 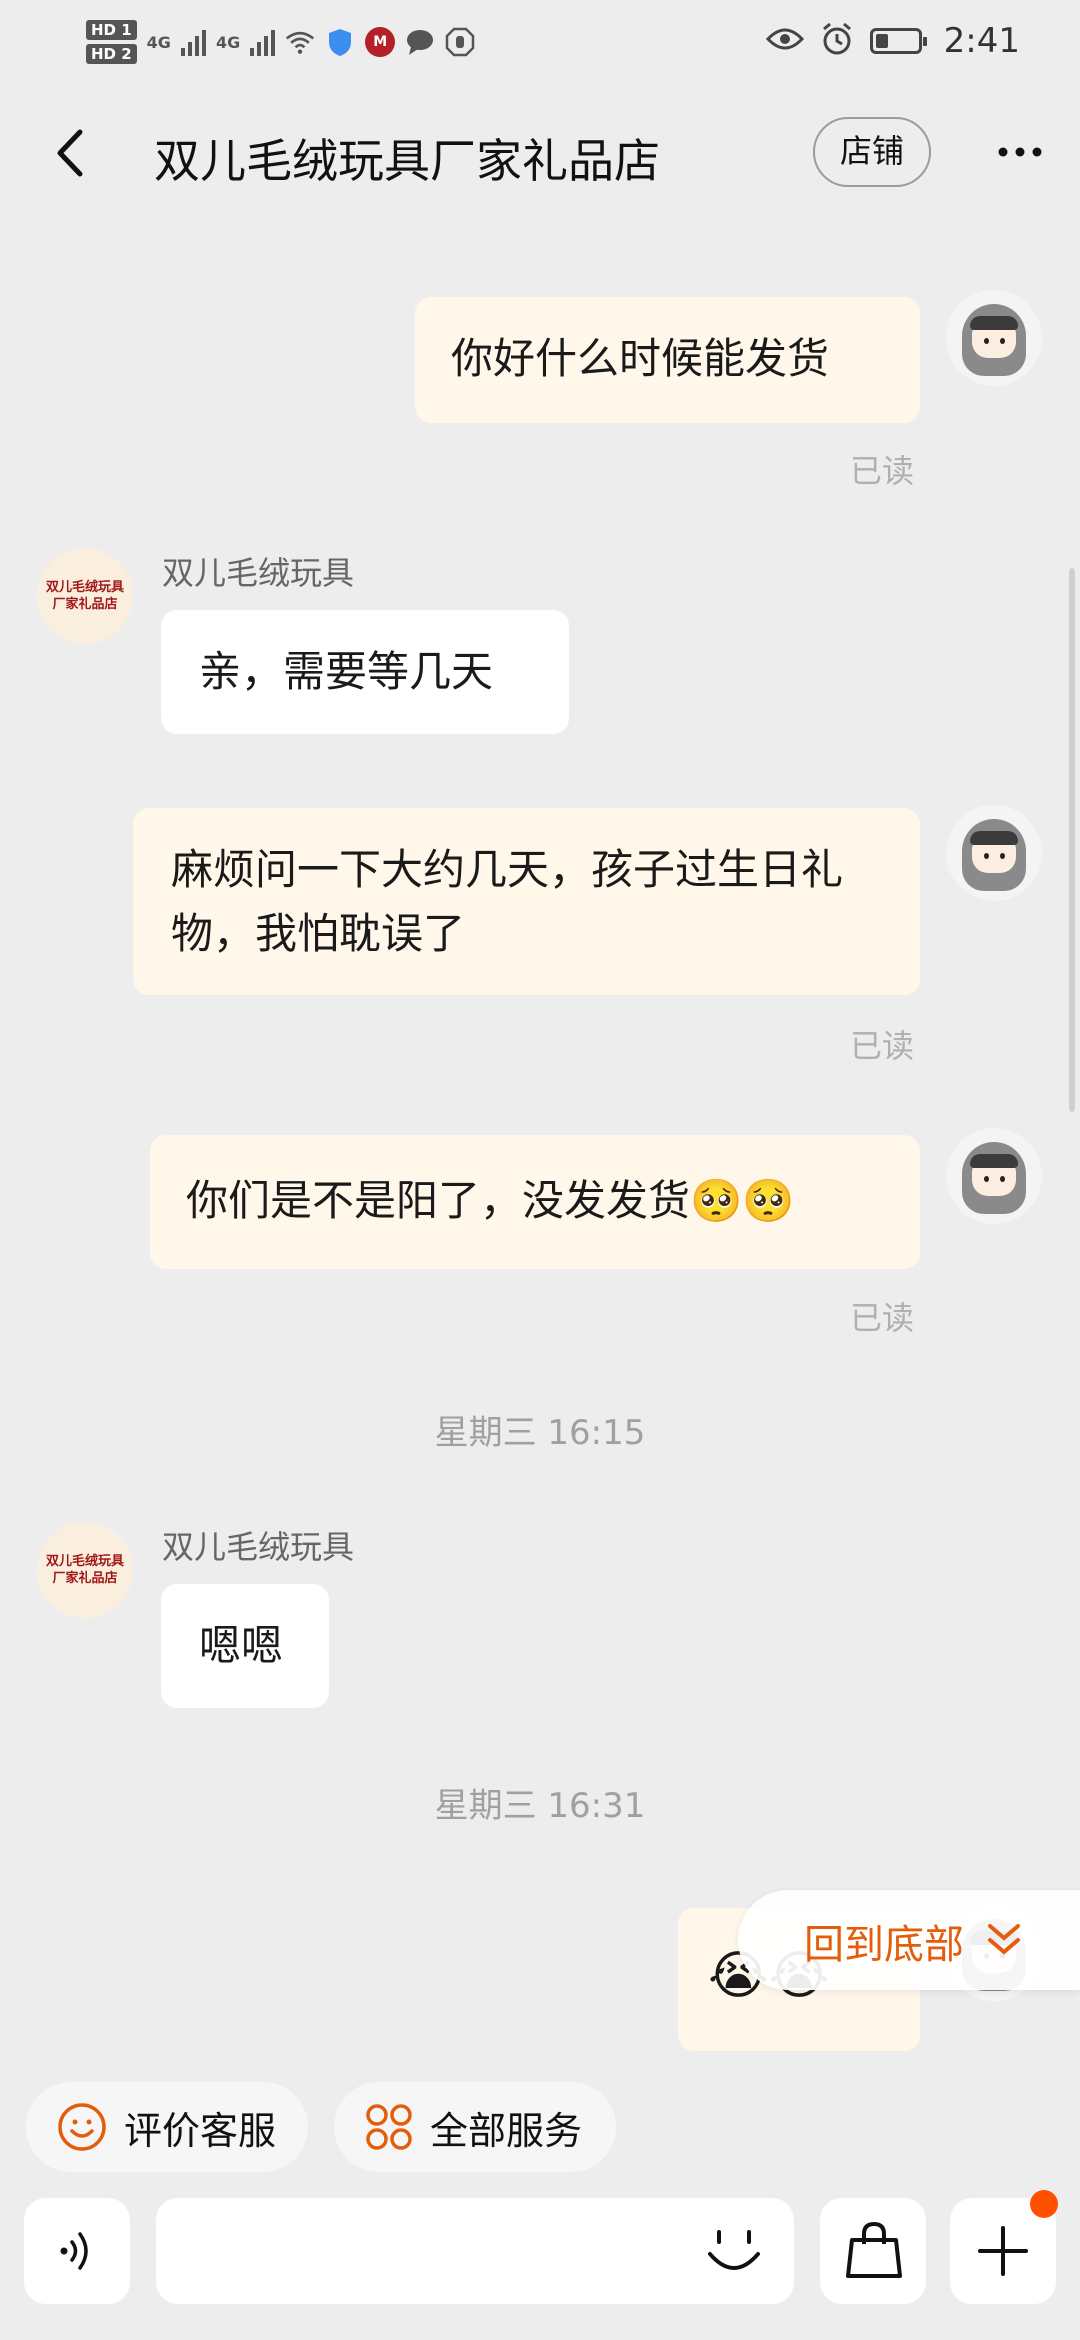 What do you see at coordinates (1003, 2251) in the screenshot?
I see `plus-icon` at bounding box center [1003, 2251].